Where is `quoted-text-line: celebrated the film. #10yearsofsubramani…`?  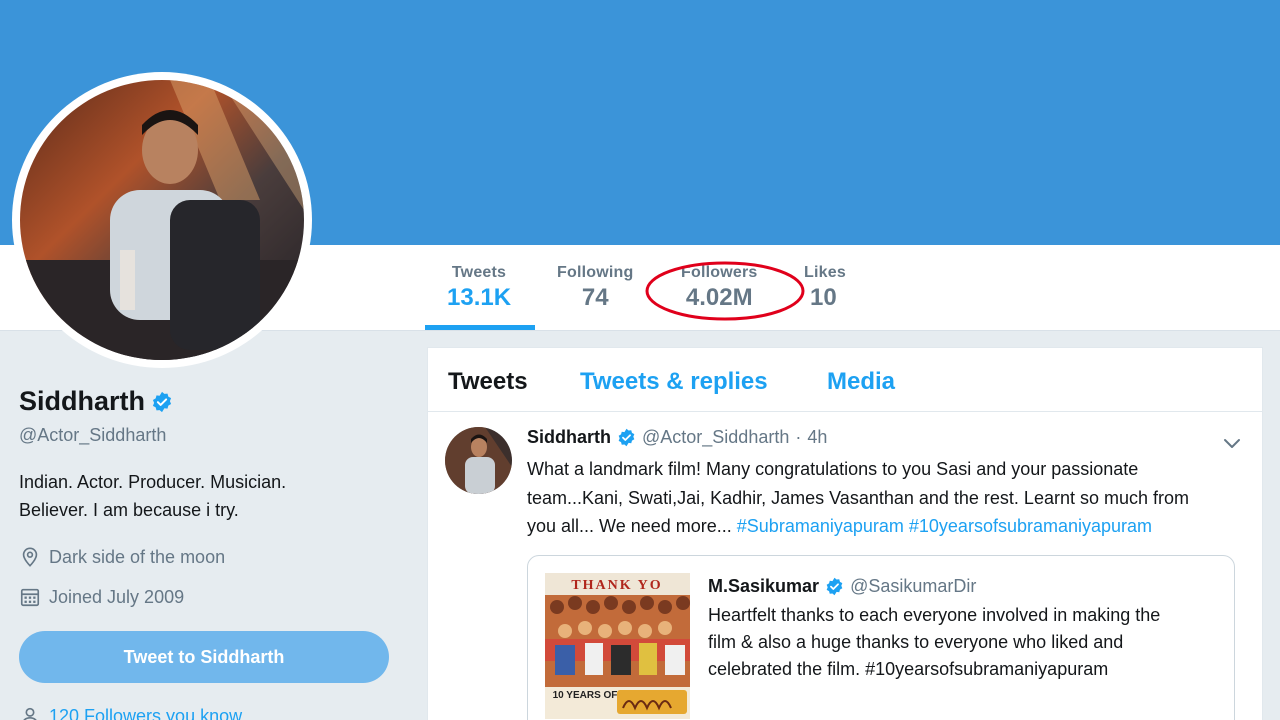 quoted-text-line: celebrated the film. #10yearsofsubramani… is located at coordinates (908, 669).